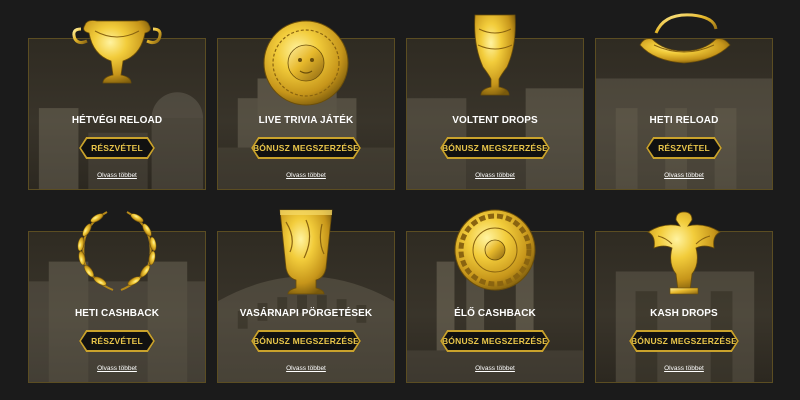  I want to click on golden-goblet-icon, so click(495, 60).